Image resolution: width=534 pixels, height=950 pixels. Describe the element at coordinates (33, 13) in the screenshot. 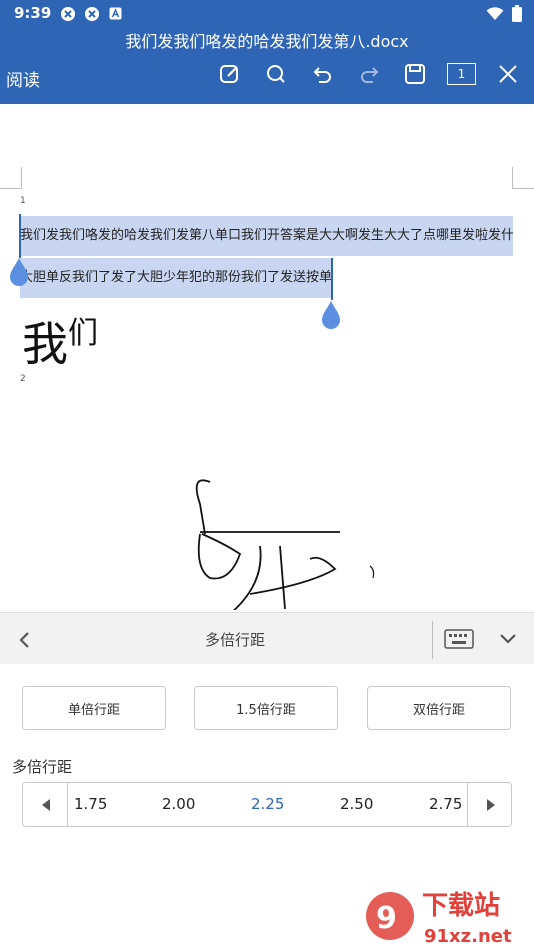

I see `status-time: 9:39` at that location.